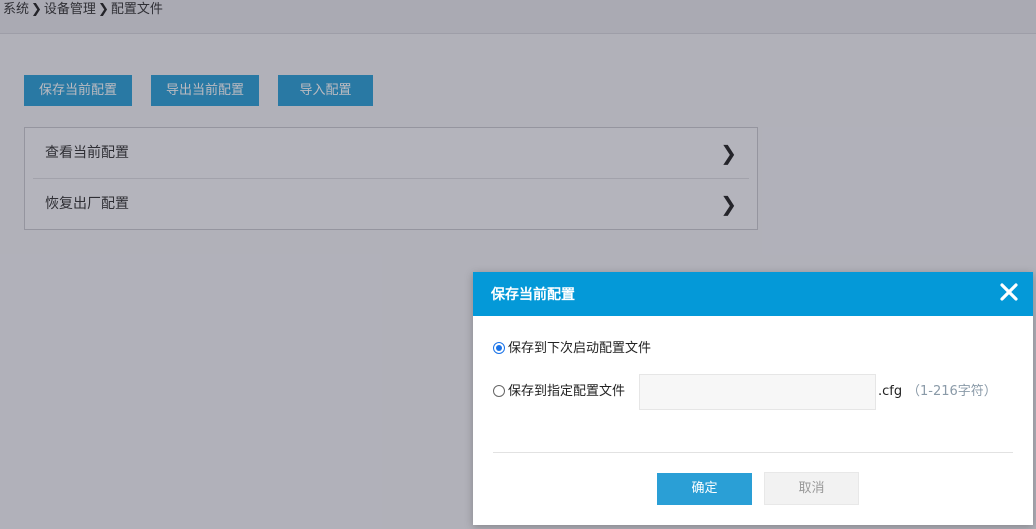  What do you see at coordinates (533, 295) in the screenshot?
I see `dialog-title: 保存当前配置` at bounding box center [533, 295].